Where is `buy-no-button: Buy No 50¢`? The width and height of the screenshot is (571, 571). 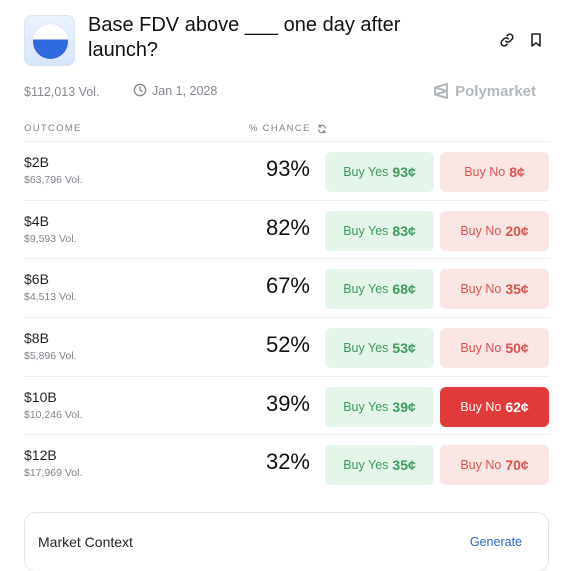 buy-no-button: Buy No 50¢ is located at coordinates (494, 348).